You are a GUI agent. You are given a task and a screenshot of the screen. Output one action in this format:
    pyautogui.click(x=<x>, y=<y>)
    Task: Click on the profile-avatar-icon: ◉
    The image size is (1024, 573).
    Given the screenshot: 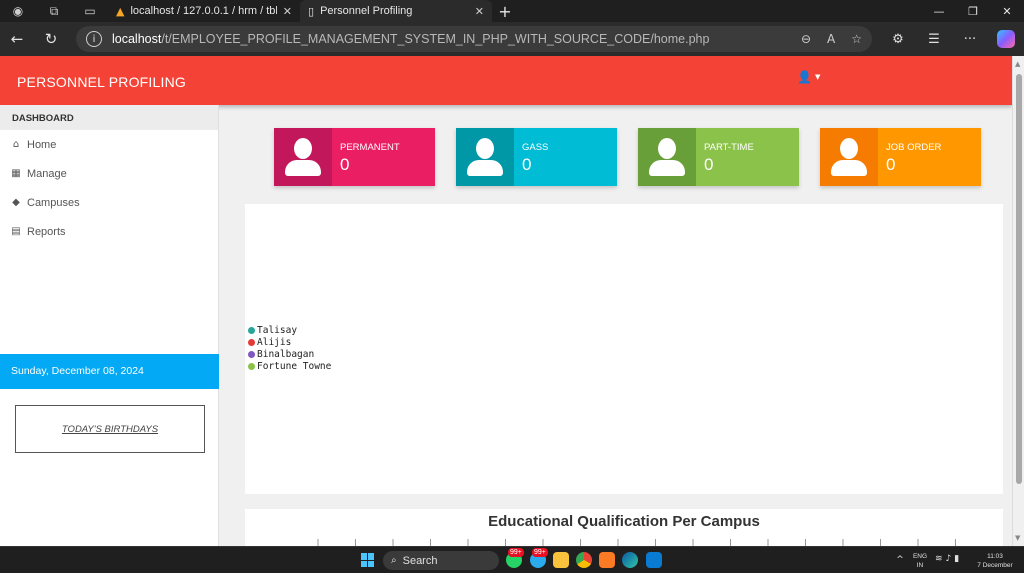 What is the action you would take?
    pyautogui.click(x=18, y=11)
    